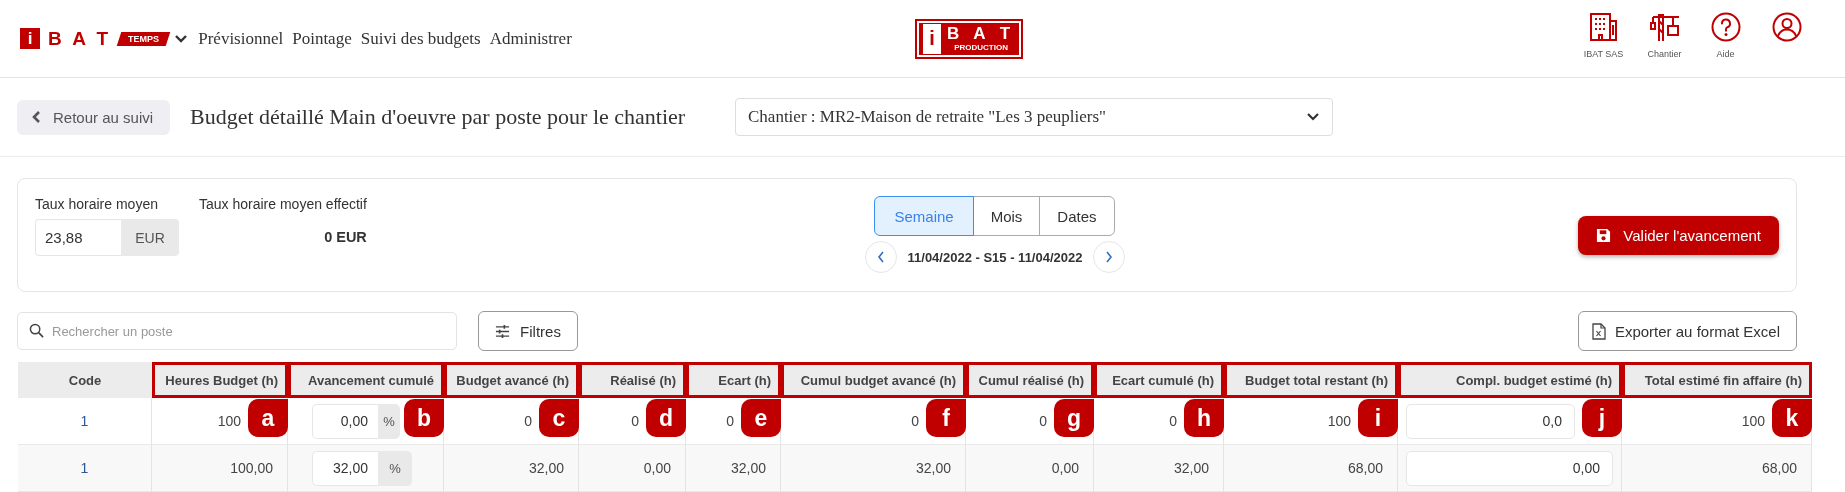  Describe the element at coordinates (94, 38) in the screenshot. I see `app-logo: i B A T TEMPS` at that location.